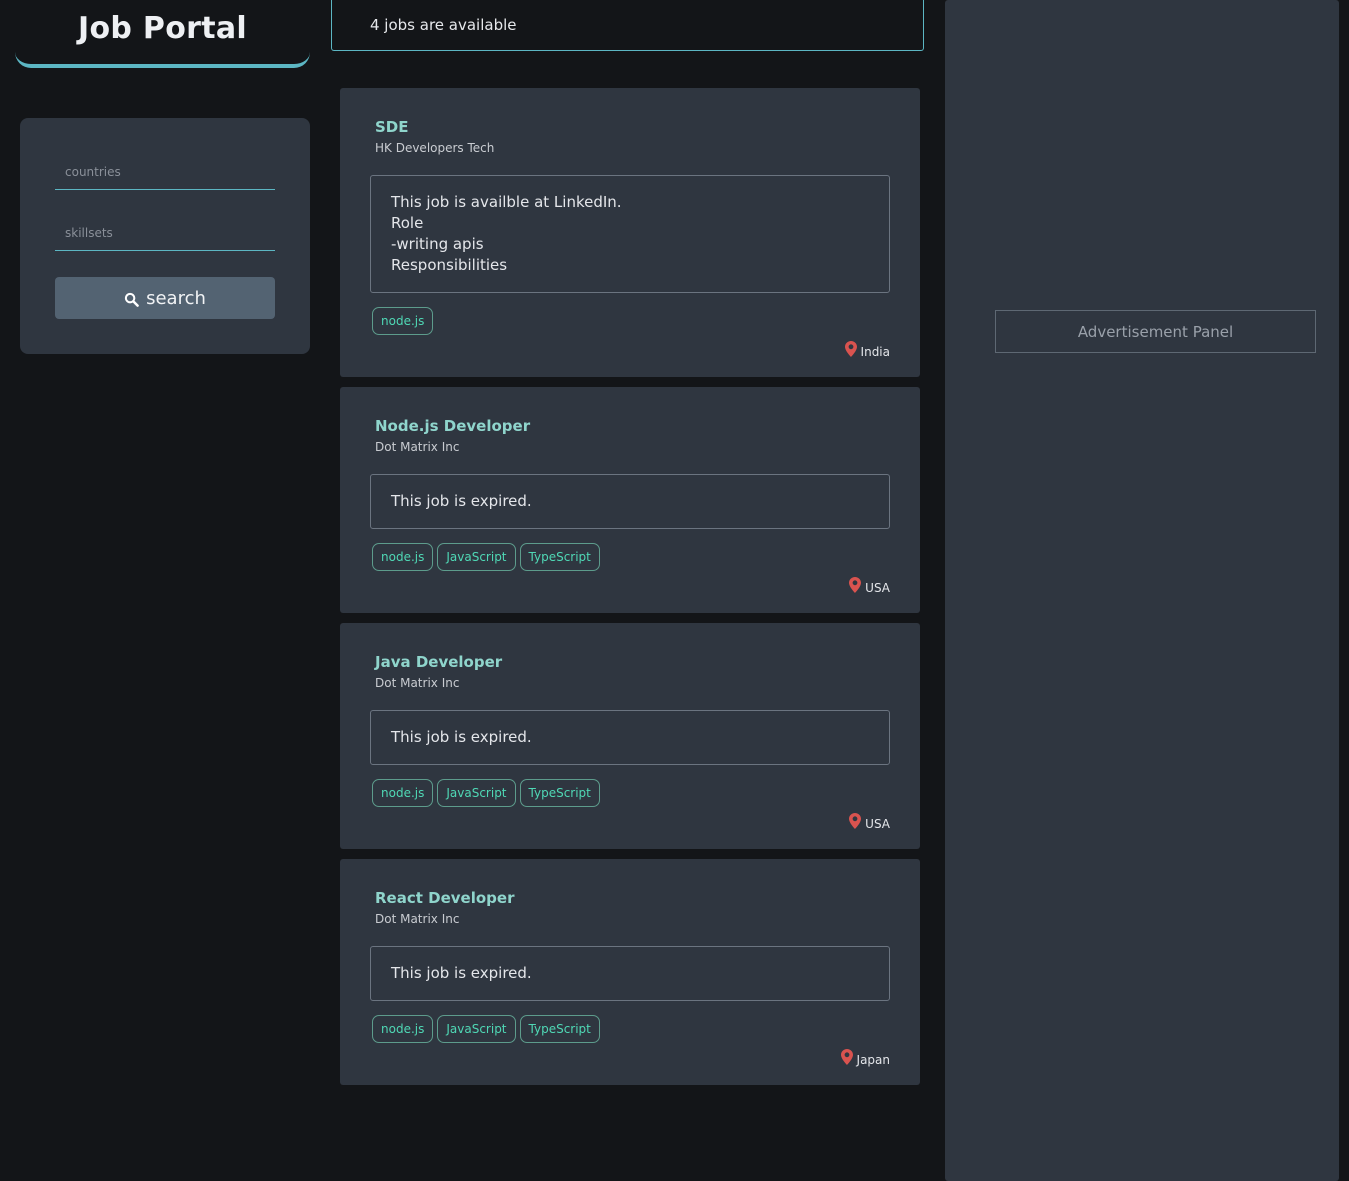 The image size is (1349, 1181). What do you see at coordinates (165, 233) in the screenshot?
I see `skillsets-input` at bounding box center [165, 233].